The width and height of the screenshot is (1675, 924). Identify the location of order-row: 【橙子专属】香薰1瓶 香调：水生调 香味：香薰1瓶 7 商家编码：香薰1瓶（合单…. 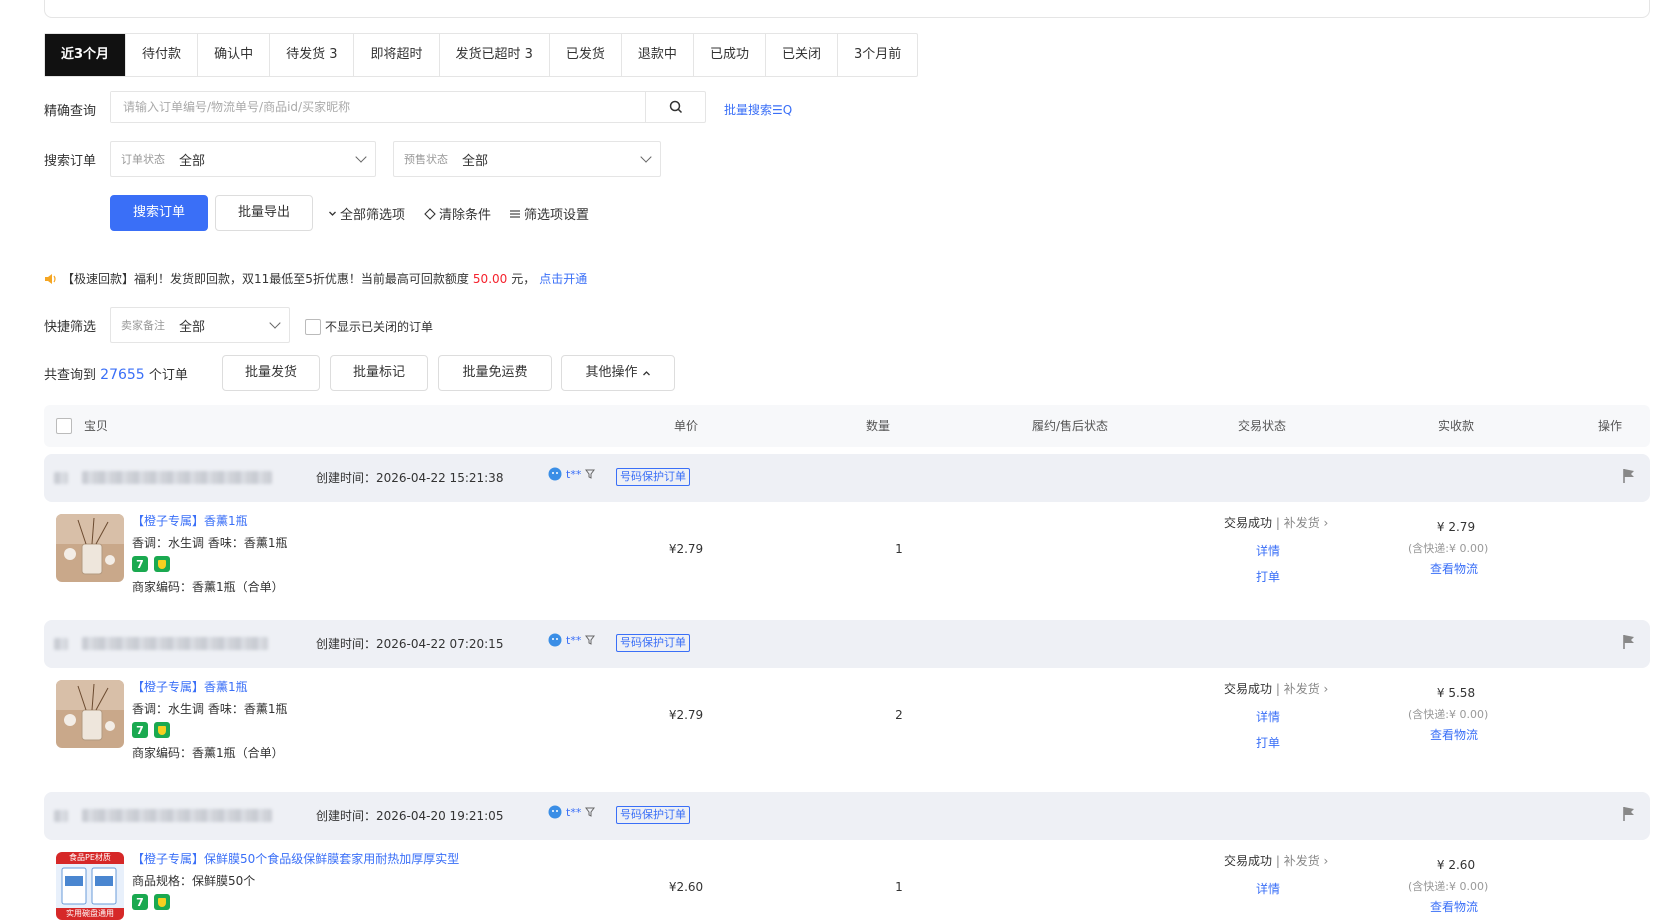
(847, 564).